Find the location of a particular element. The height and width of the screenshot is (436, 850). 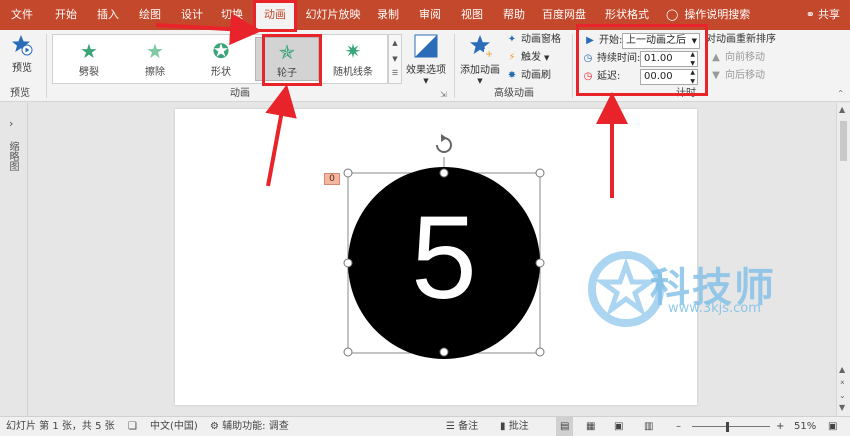

move-earlier-button: ▲ 向前移动 is located at coordinates (737, 58).